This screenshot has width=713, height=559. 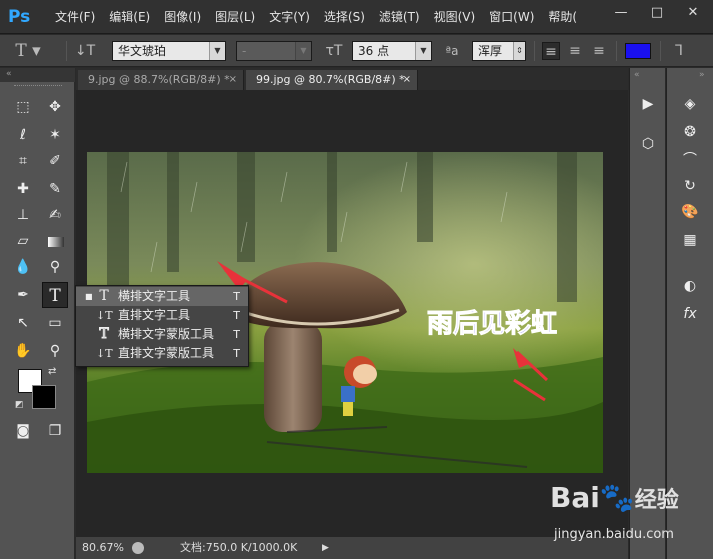 I want to click on vertical-type-mask-tool-item: ↓T 直排文字蒙版工具 T, so click(x=162, y=353).